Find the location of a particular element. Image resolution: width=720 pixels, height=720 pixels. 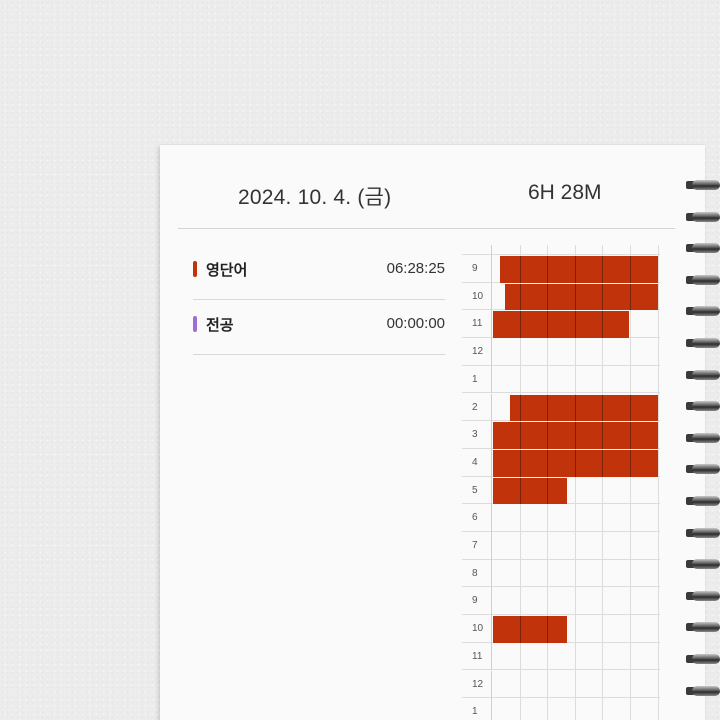

hour-label: 8 is located at coordinates (477, 573).